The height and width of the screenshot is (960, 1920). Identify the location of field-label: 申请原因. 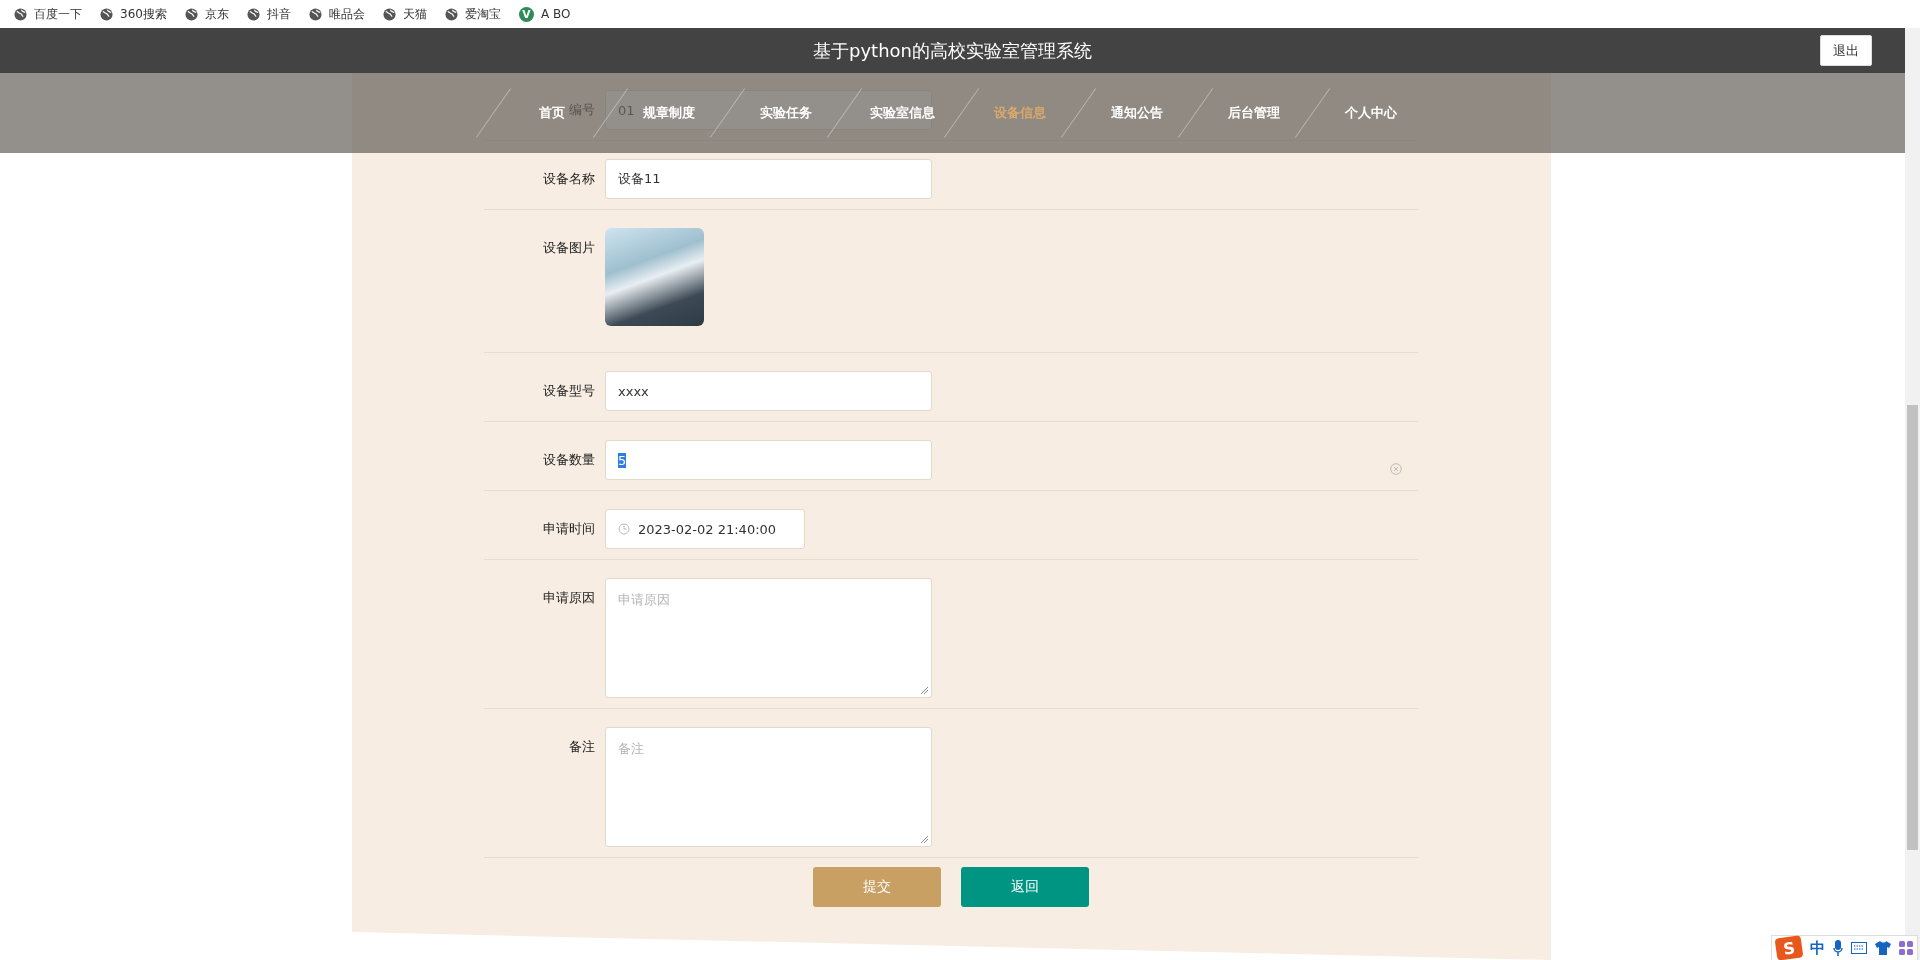
(569, 598).